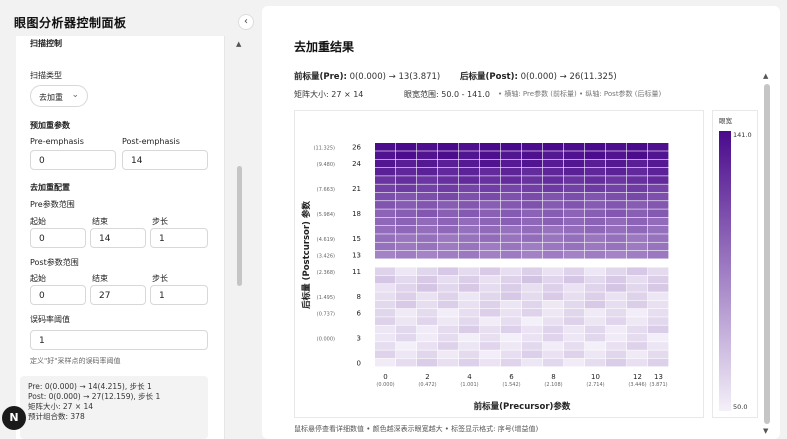  Describe the element at coordinates (179, 238) in the screenshot. I see `pre-step-input: 1` at that location.